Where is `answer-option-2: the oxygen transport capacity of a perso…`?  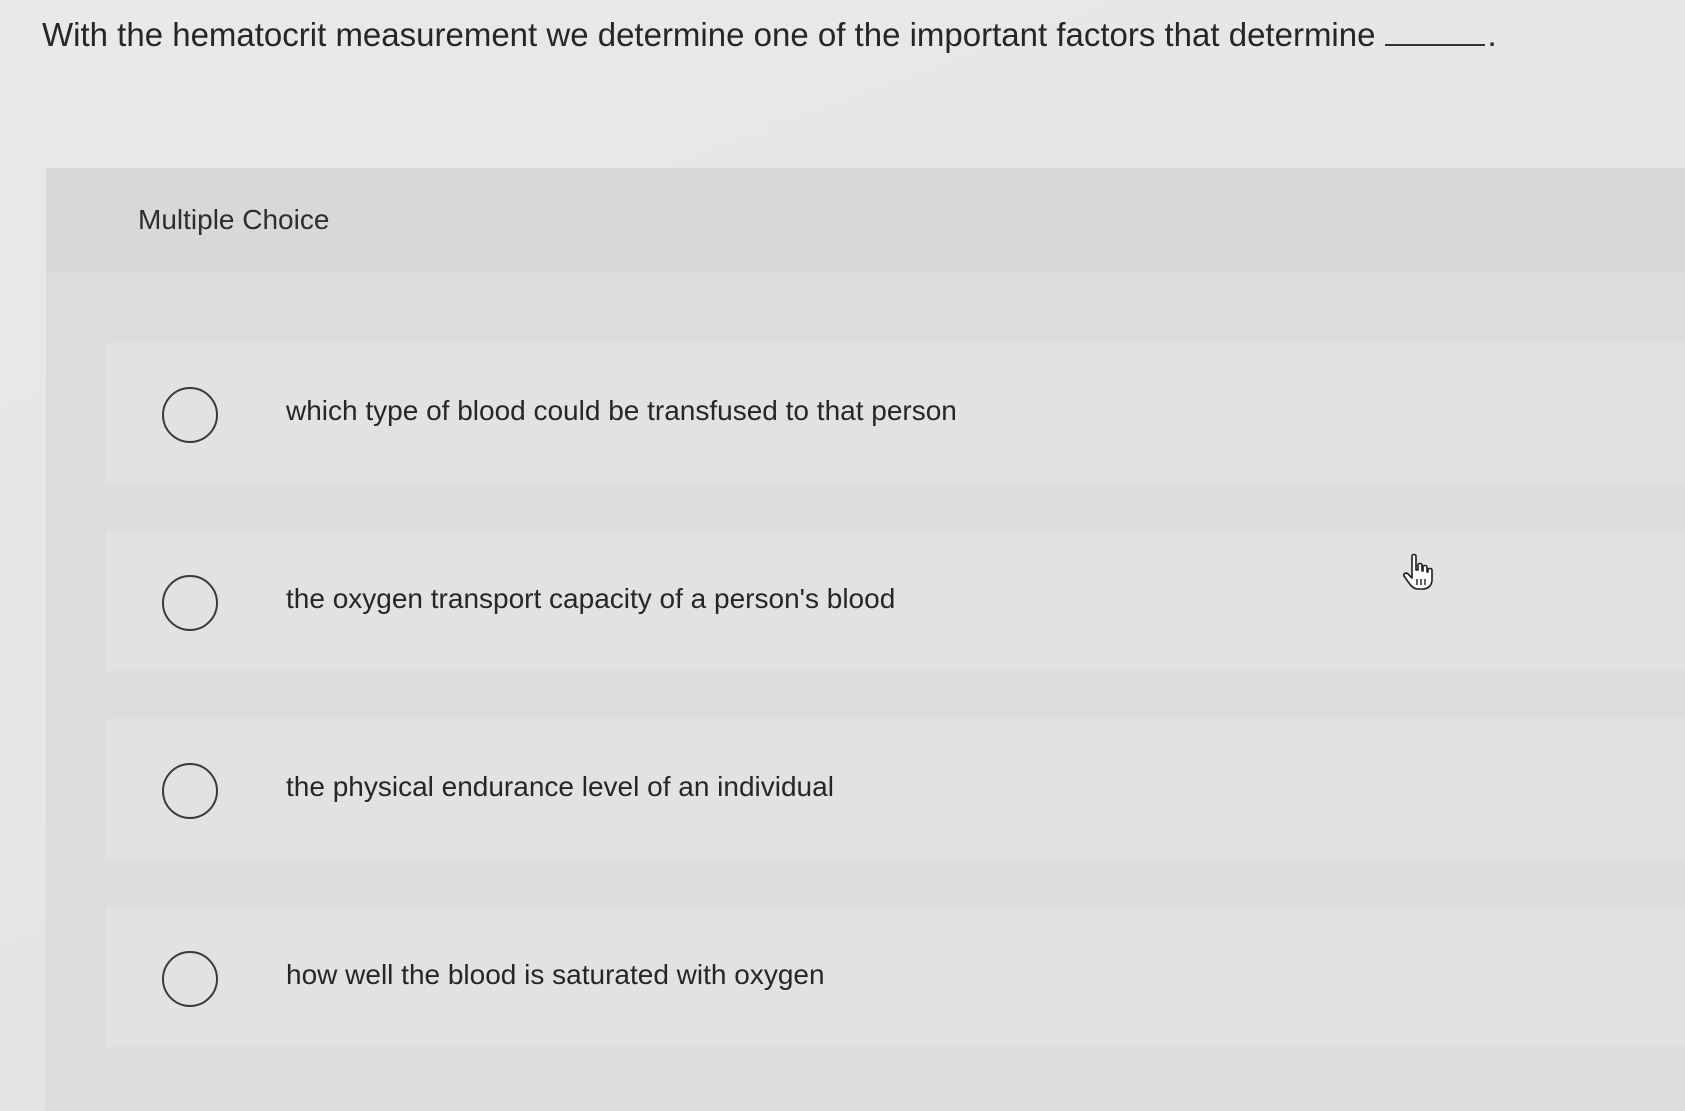
answer-option-2: the oxygen transport capacity of a perso… is located at coordinates (895, 601).